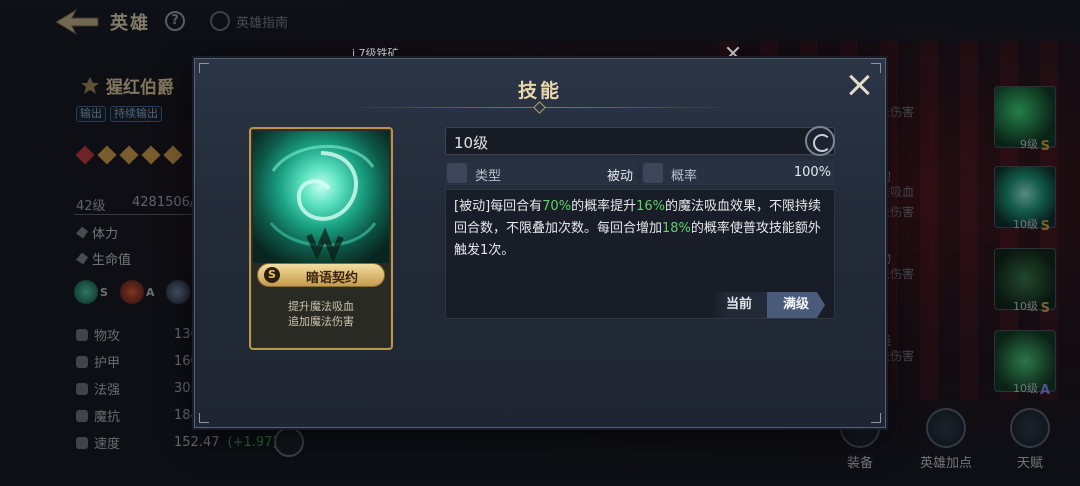 The image size is (1080, 486). I want to click on swirl-icon, so click(323, 204).